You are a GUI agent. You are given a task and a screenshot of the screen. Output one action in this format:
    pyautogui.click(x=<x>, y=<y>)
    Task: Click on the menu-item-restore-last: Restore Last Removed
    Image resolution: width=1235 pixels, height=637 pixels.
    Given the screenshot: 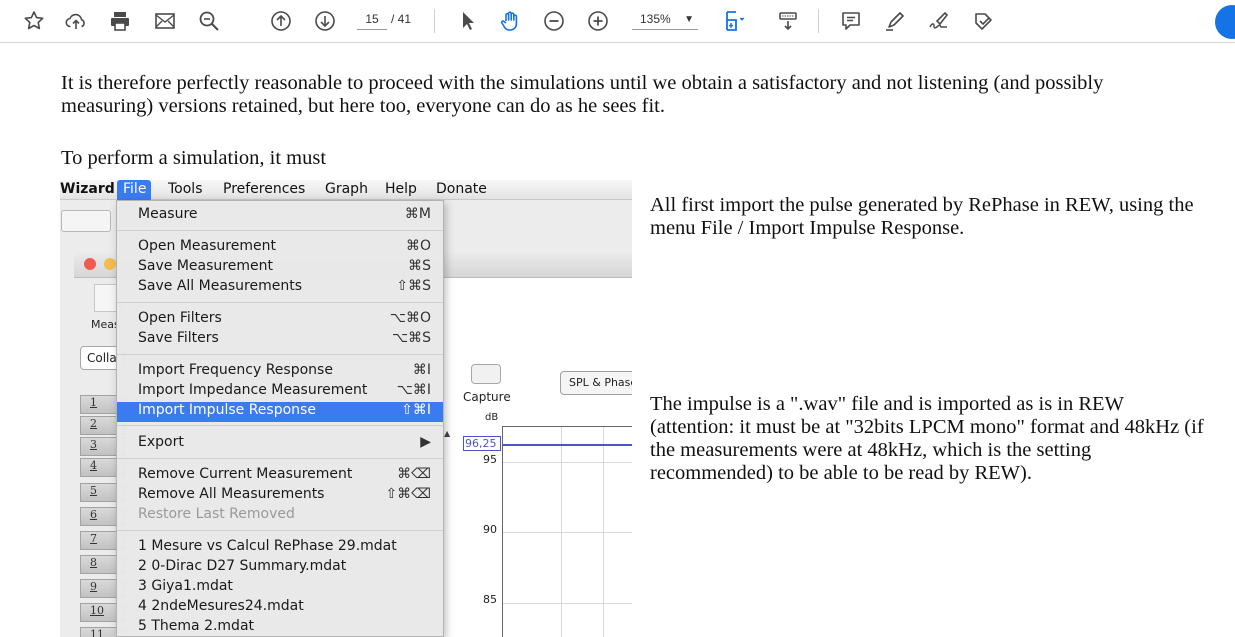 What is the action you would take?
    pyautogui.click(x=216, y=514)
    